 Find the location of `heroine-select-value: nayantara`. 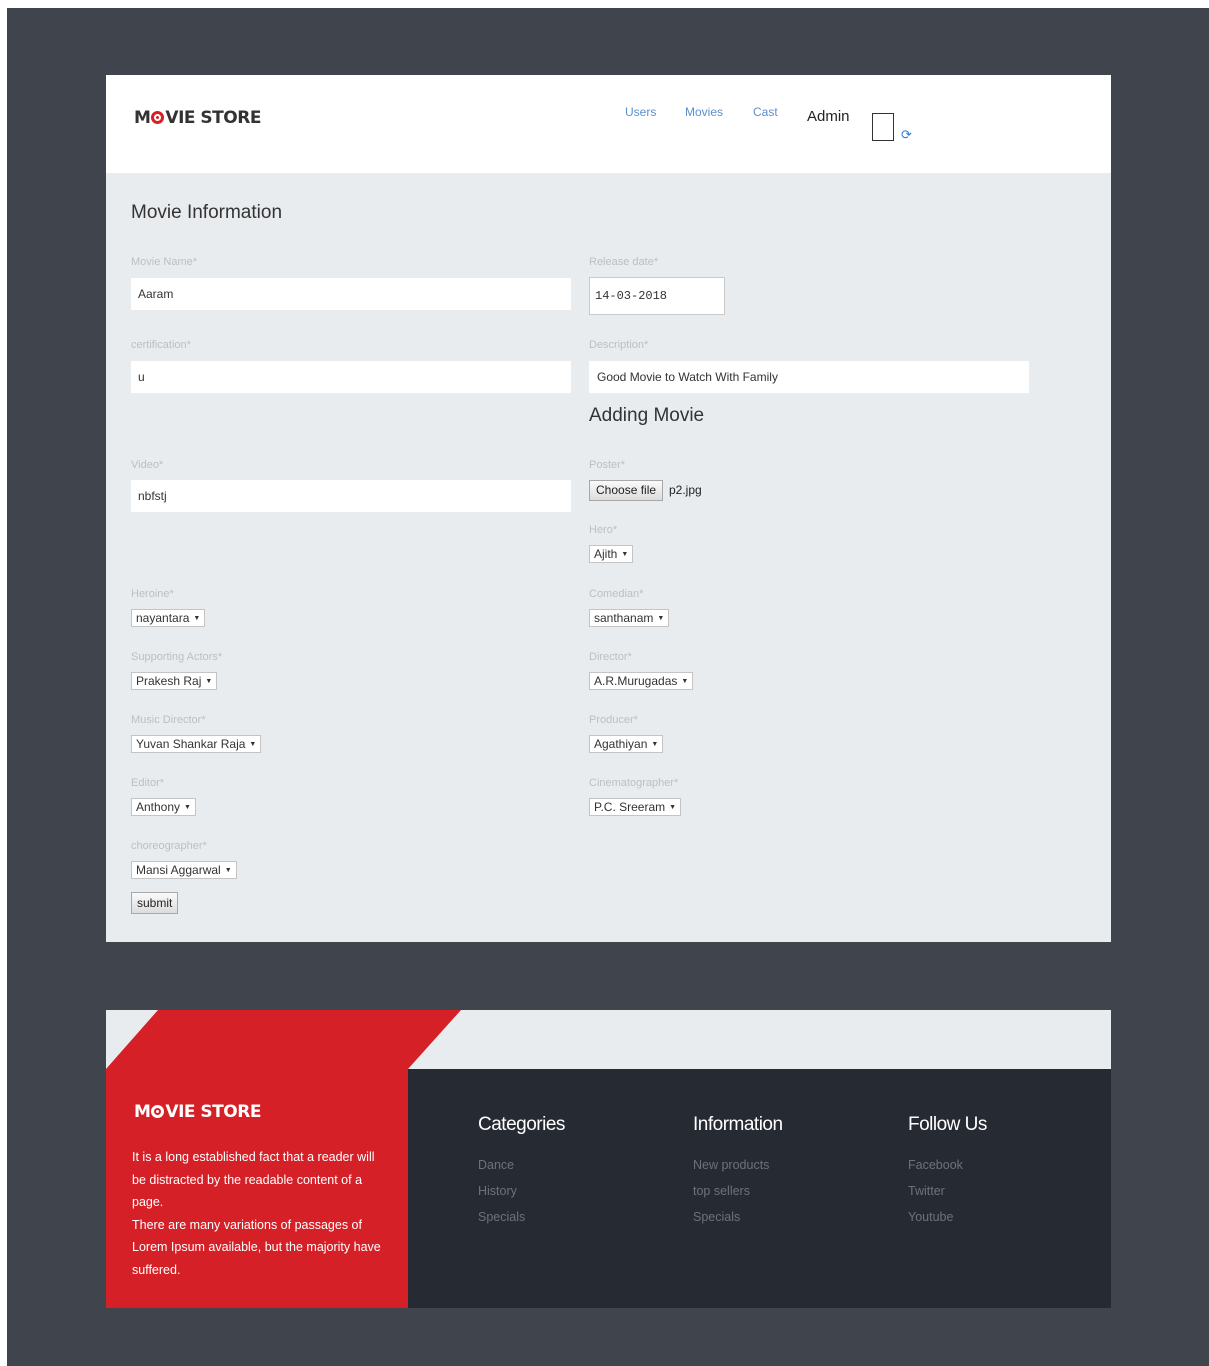

heroine-select-value: nayantara is located at coordinates (163, 618).